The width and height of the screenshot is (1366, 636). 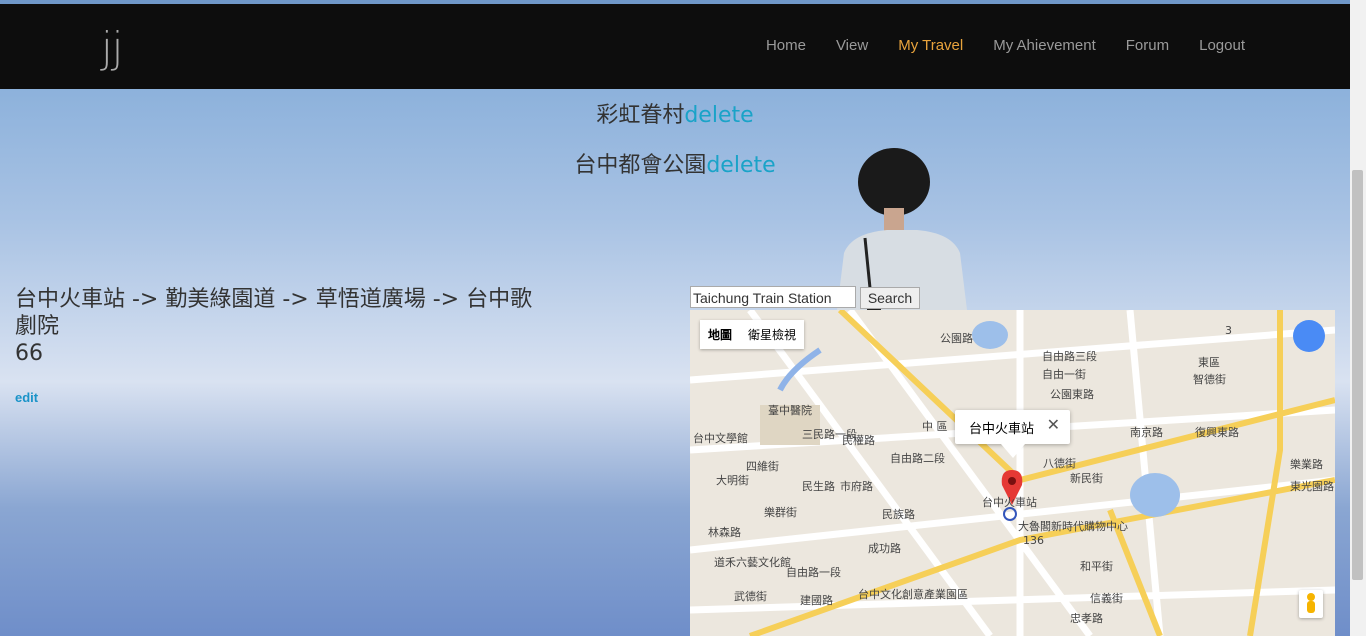 What do you see at coordinates (720, 438) in the screenshot?
I see `map-label: 台中文學館` at bounding box center [720, 438].